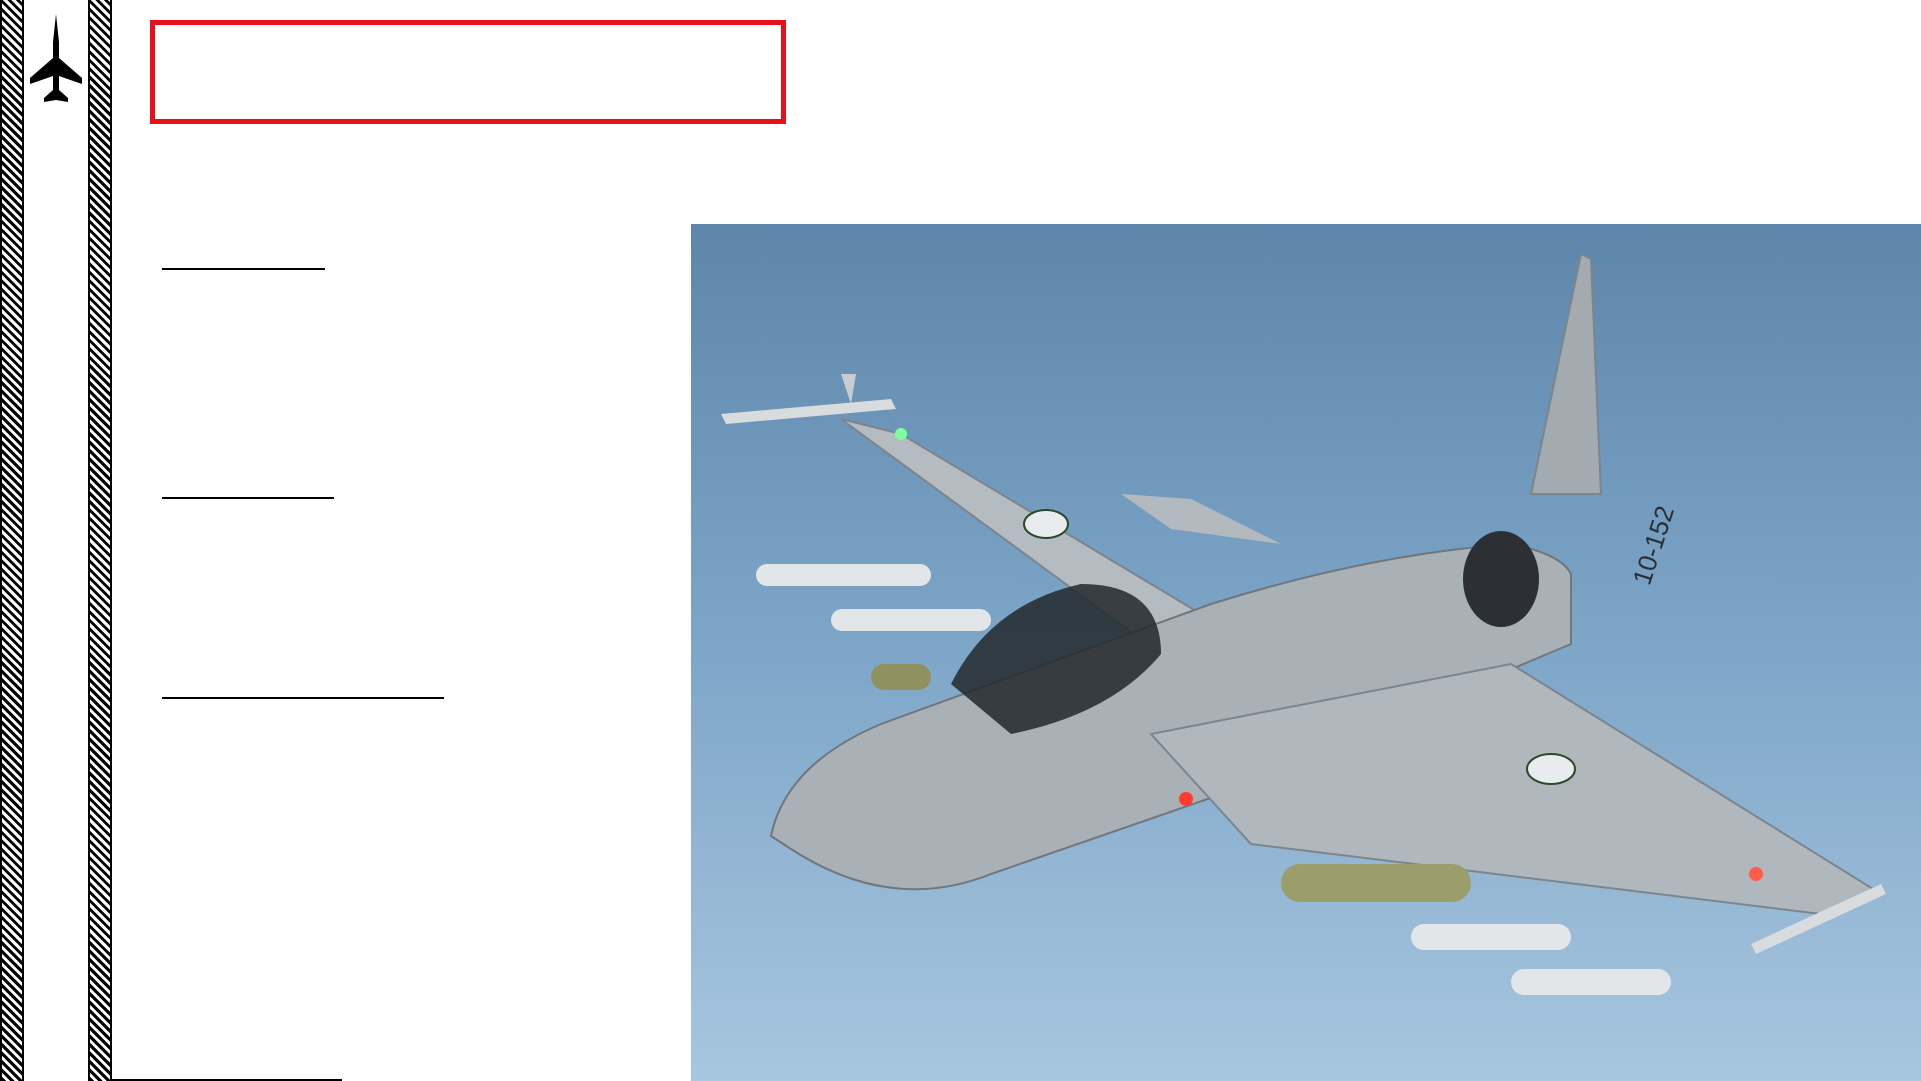  I want to click on left-hazard-stripe, so click(12, 540).